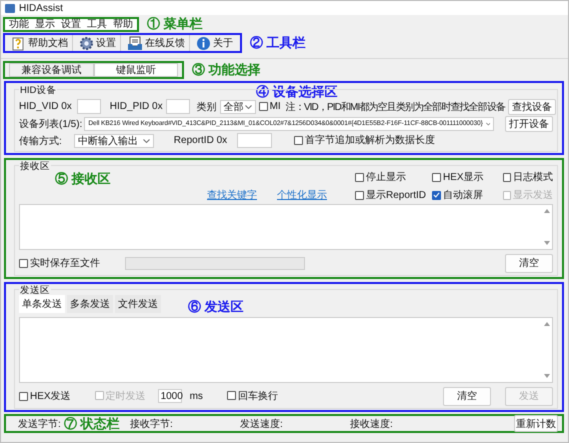 This screenshot has height=443, width=569. I want to click on annotation-label: ② 工具栏, so click(278, 43).